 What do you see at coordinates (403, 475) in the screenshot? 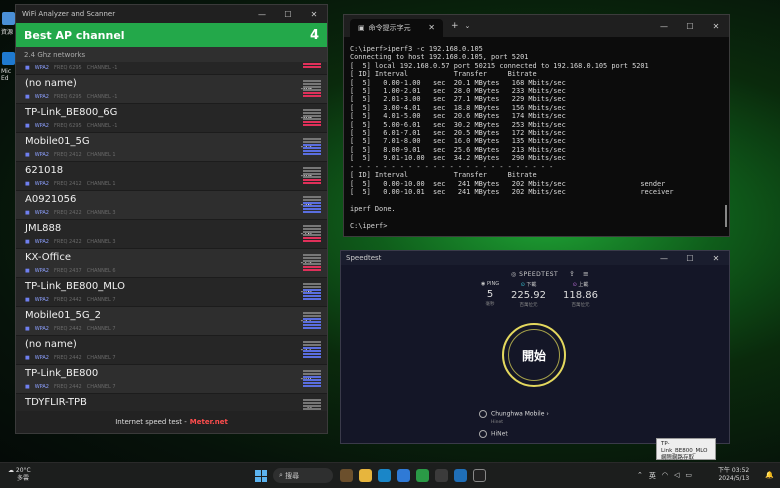
I see `store-icon` at bounding box center [403, 475].